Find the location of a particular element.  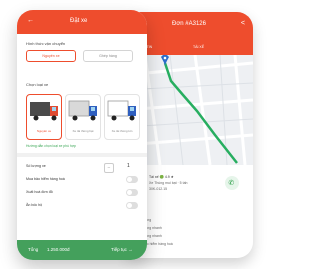

driver-line-3: 30K-012.15 is located at coordinates (158, 189).